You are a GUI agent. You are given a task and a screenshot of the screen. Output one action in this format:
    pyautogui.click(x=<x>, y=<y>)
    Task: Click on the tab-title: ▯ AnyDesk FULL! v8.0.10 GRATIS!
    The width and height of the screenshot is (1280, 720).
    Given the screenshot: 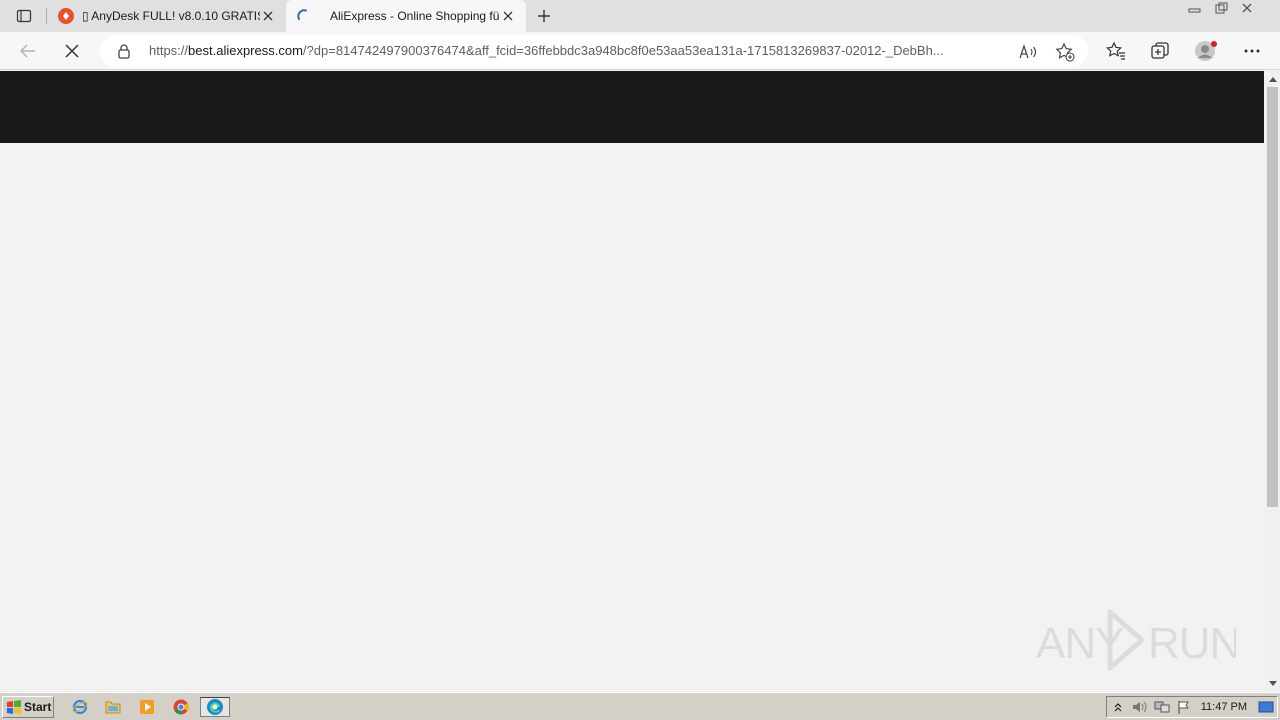 What is the action you would take?
    pyautogui.click(x=171, y=16)
    